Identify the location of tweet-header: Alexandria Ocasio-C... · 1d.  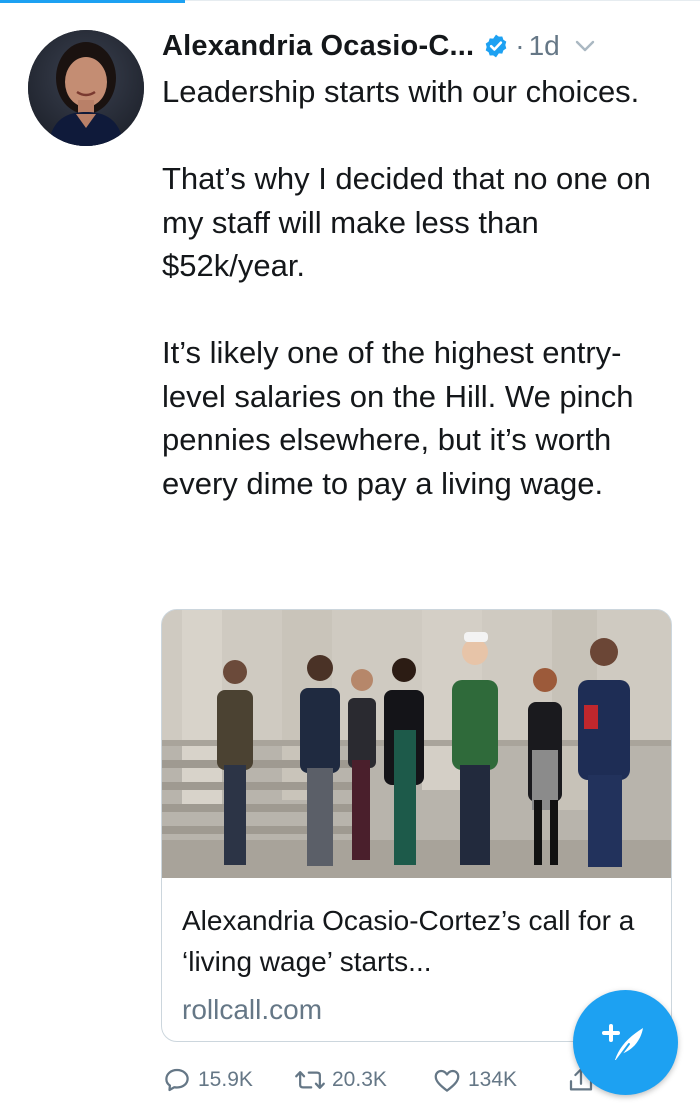
(431, 46).